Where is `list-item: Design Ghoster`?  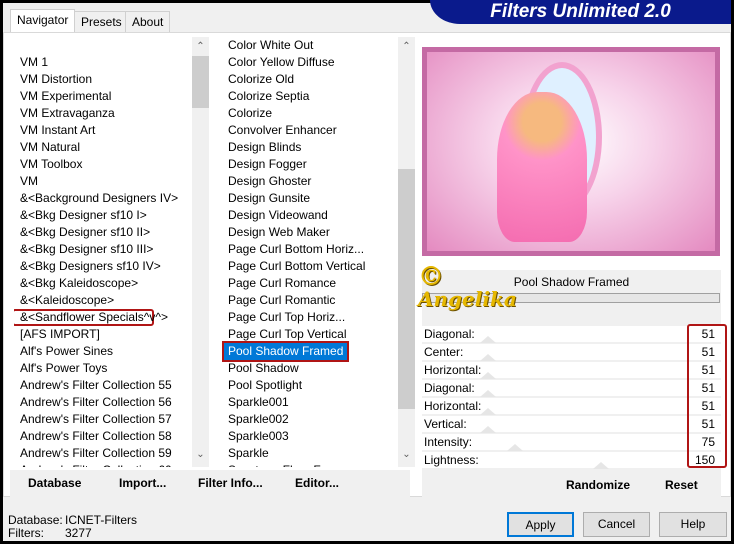 list-item: Design Ghoster is located at coordinates (266, 181).